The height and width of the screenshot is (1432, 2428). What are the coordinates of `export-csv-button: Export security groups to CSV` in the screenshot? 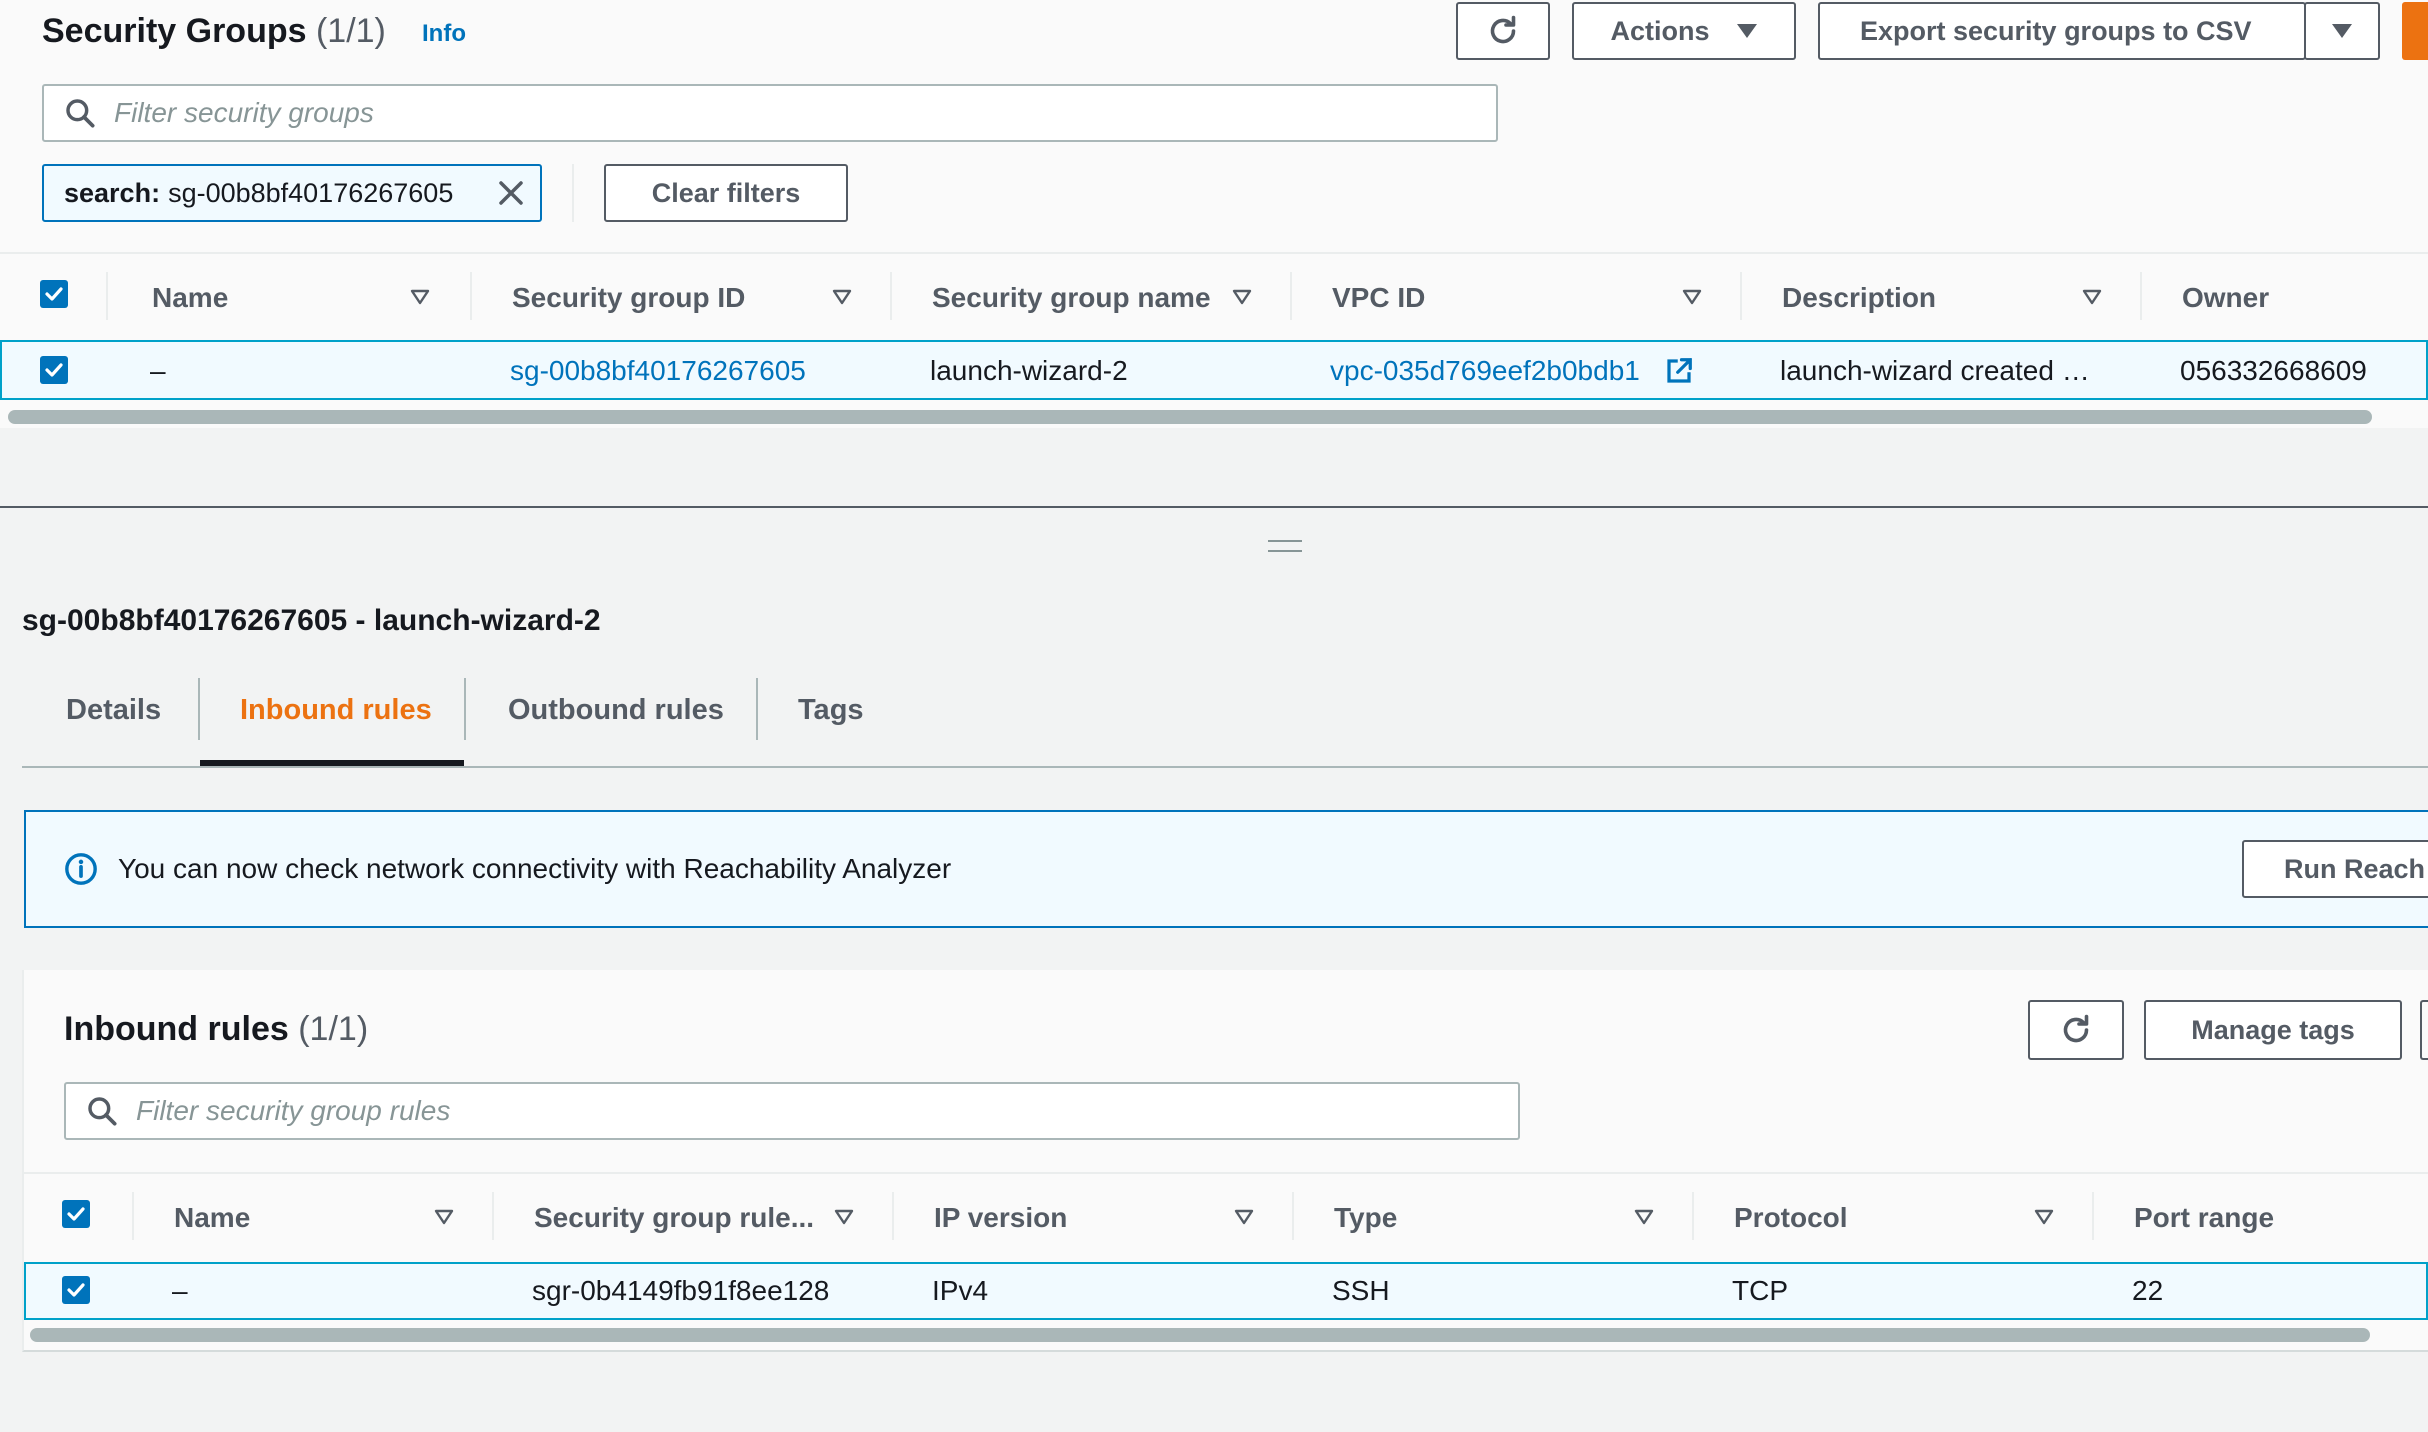 It's located at (2062, 31).